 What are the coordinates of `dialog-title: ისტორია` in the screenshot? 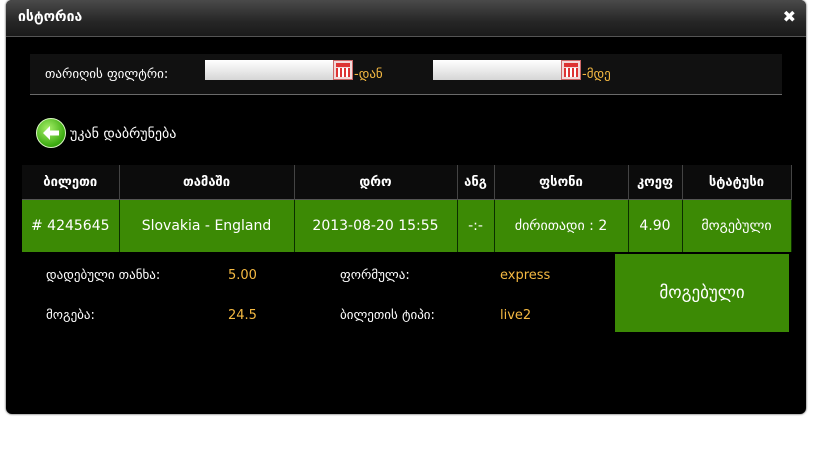 It's located at (50, 17).